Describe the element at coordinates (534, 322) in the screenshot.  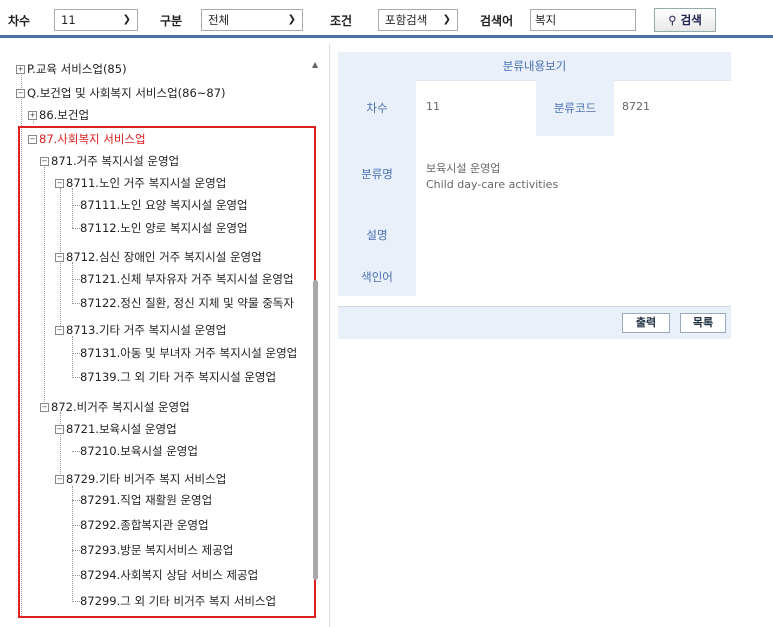
I see `action-bar: 출력 목록` at that location.